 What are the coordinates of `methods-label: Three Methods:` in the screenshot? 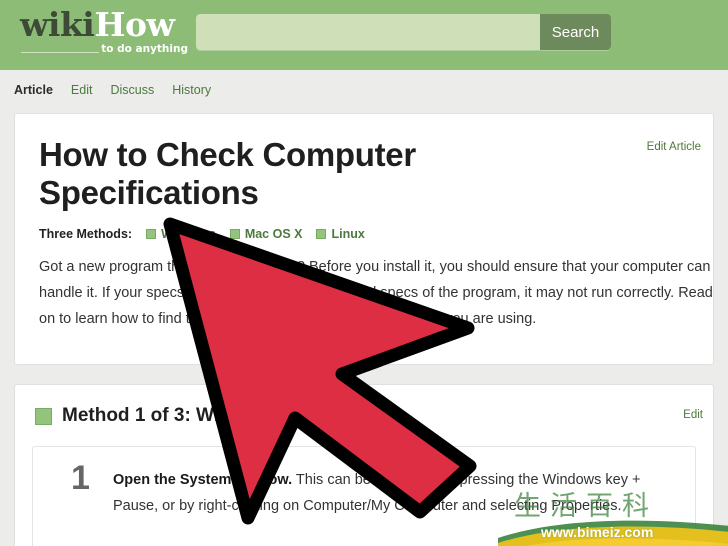 It's located at (86, 234).